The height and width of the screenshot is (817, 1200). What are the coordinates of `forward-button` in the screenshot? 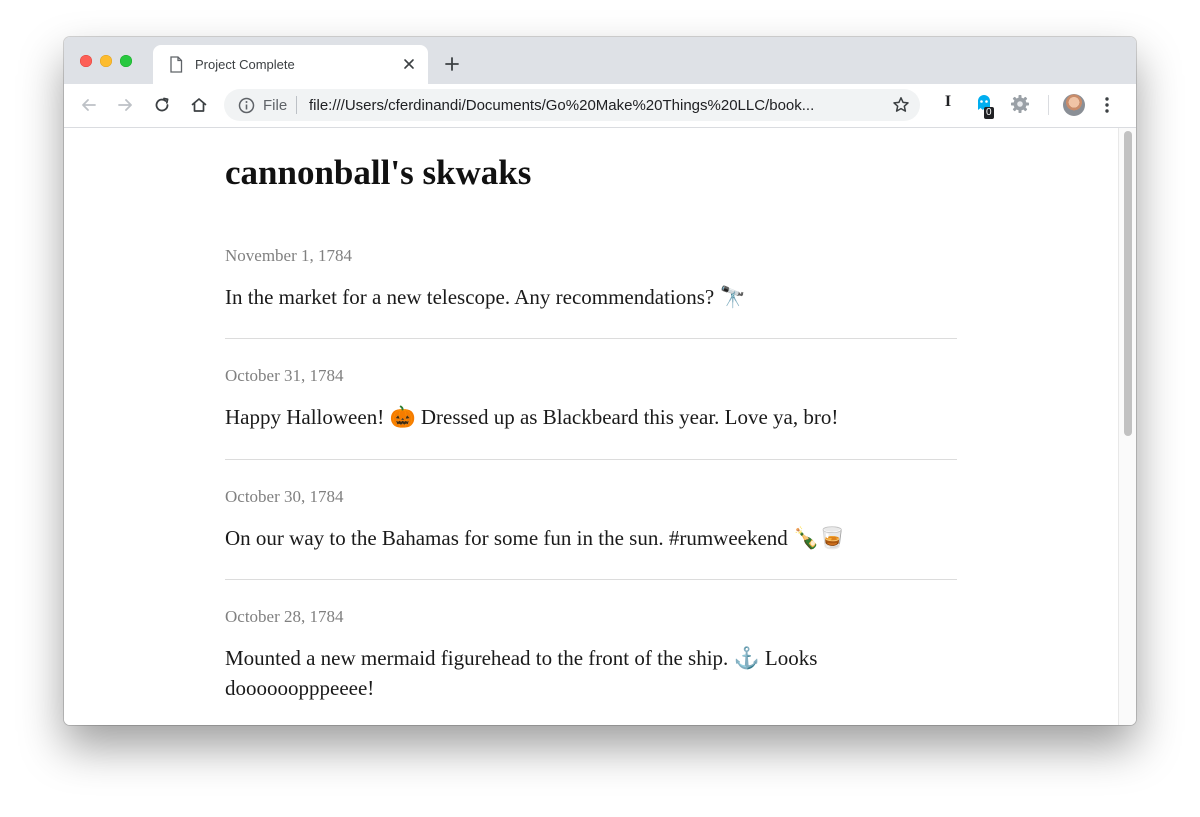 It's located at (125, 107).